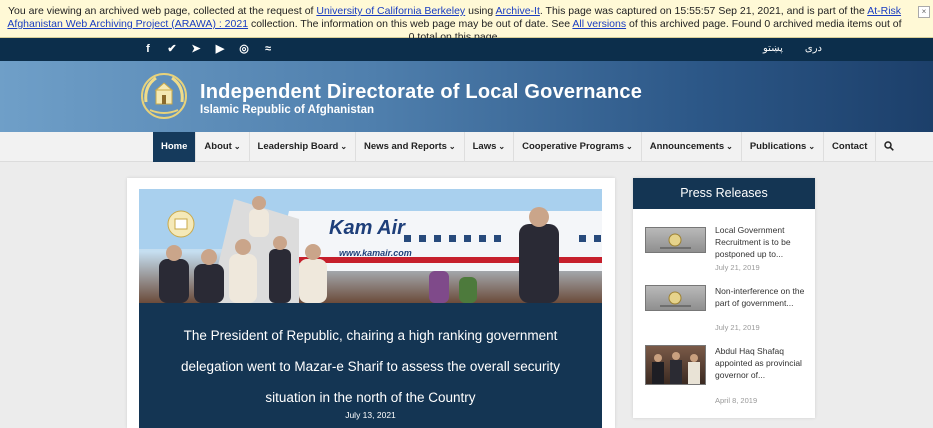 This screenshot has height=428, width=933. What do you see at coordinates (370, 415) in the screenshot?
I see `featured-news-date: July 13, 2021` at bounding box center [370, 415].